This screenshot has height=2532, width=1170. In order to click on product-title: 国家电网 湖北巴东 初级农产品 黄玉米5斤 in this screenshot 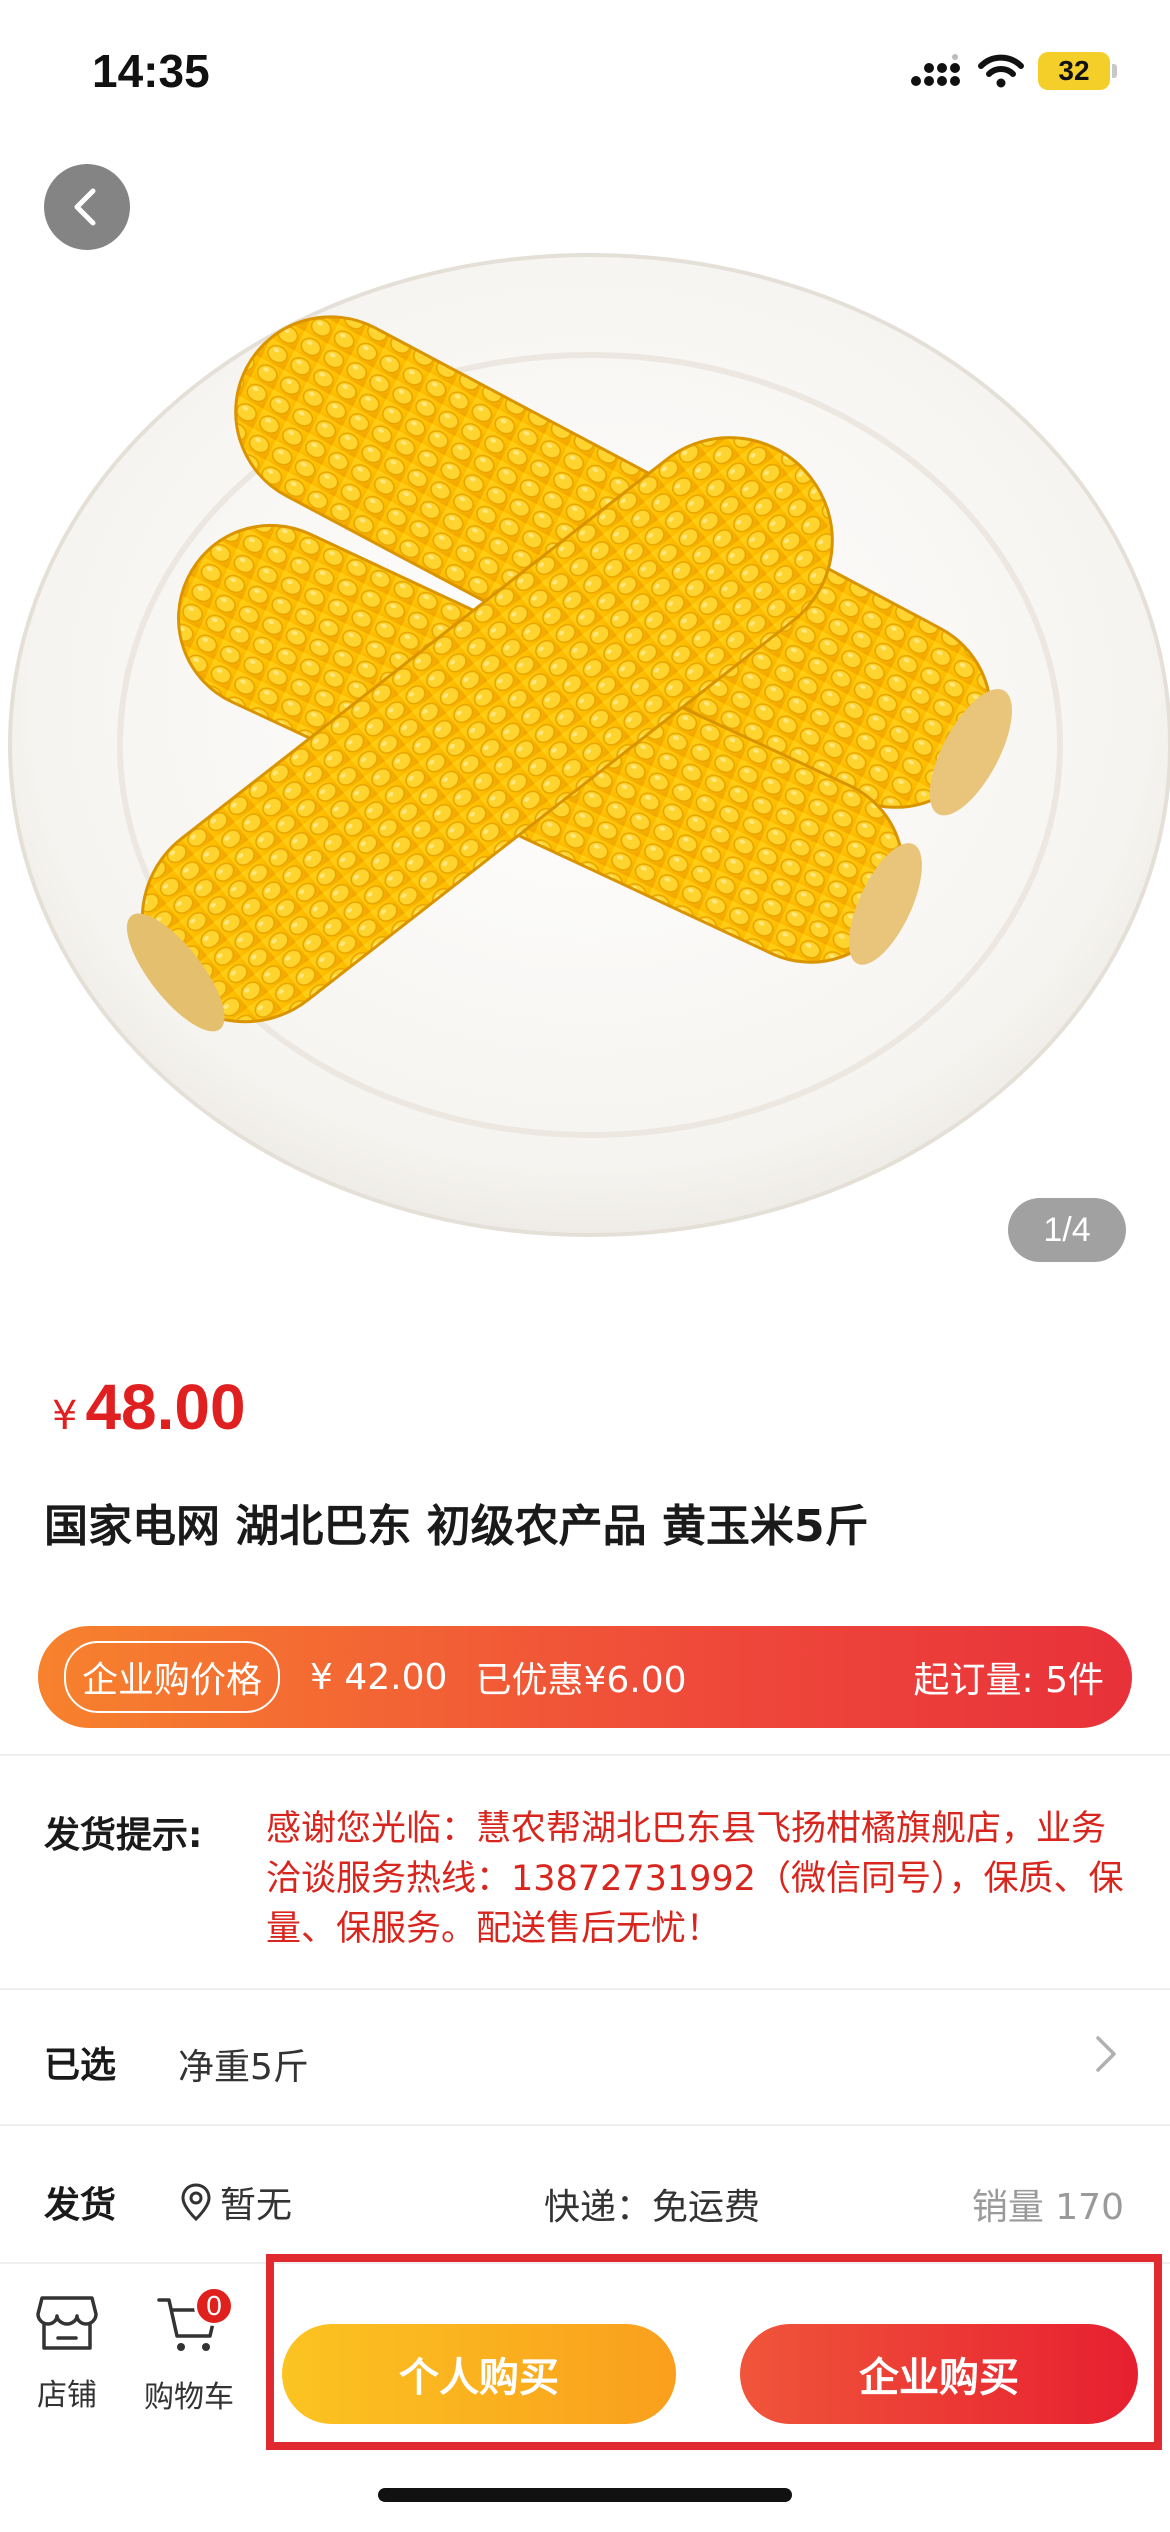, I will do `click(456, 1526)`.